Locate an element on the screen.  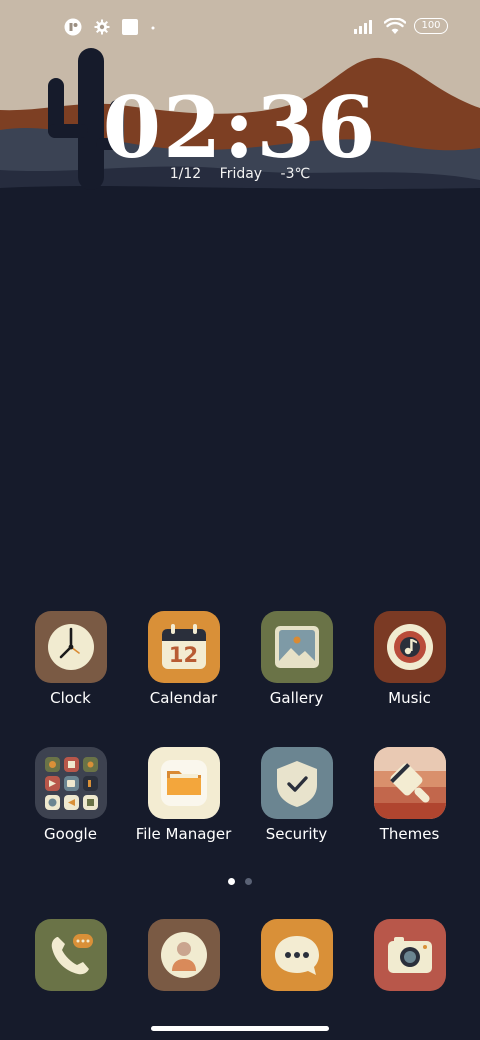
app-calendar: 12 Calendar is located at coordinates (183, 659).